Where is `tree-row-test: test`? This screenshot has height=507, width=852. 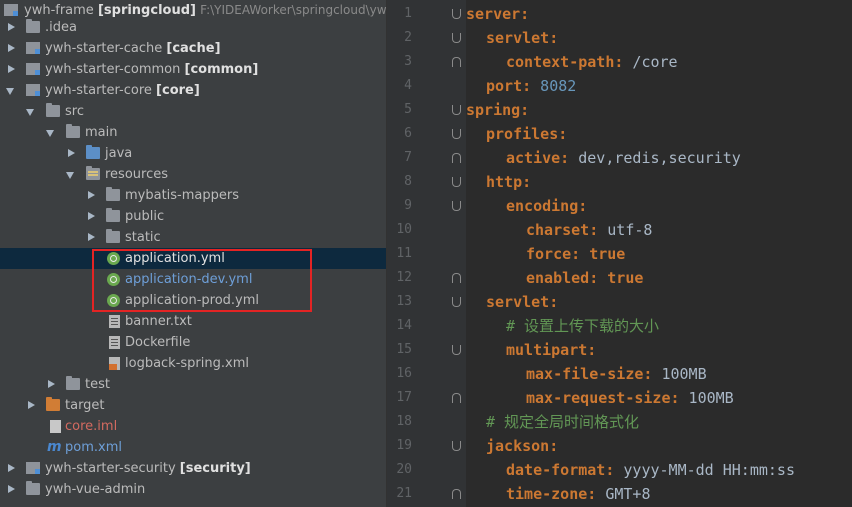 tree-row-test: test is located at coordinates (193, 384).